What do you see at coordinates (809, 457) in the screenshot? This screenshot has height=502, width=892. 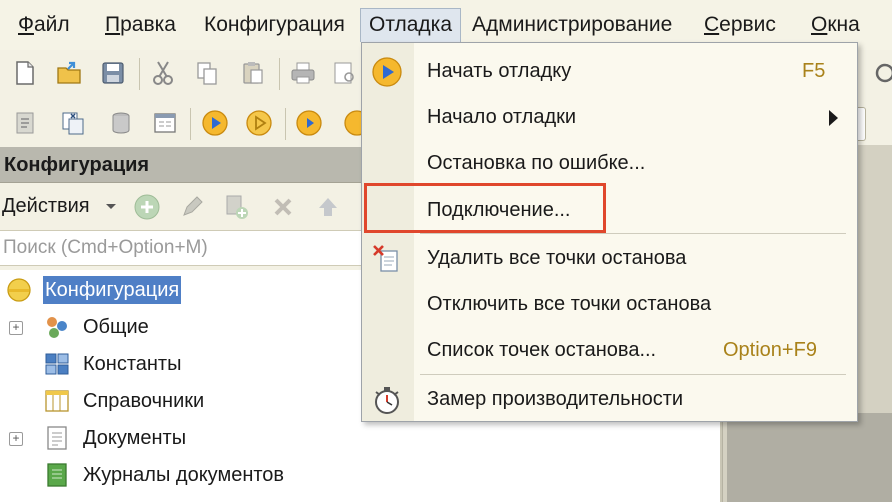 I see `workspace-inner-area` at bounding box center [809, 457].